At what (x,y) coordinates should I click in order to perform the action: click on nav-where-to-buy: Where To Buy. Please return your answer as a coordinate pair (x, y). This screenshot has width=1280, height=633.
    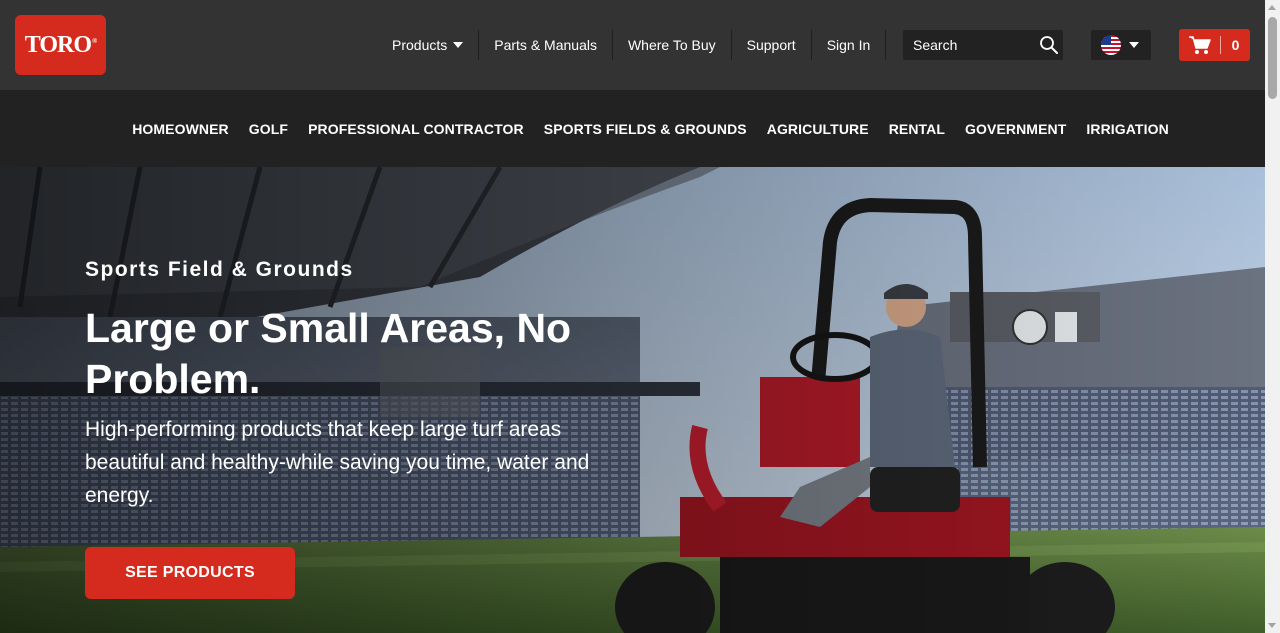
    Looking at the image, I should click on (672, 45).